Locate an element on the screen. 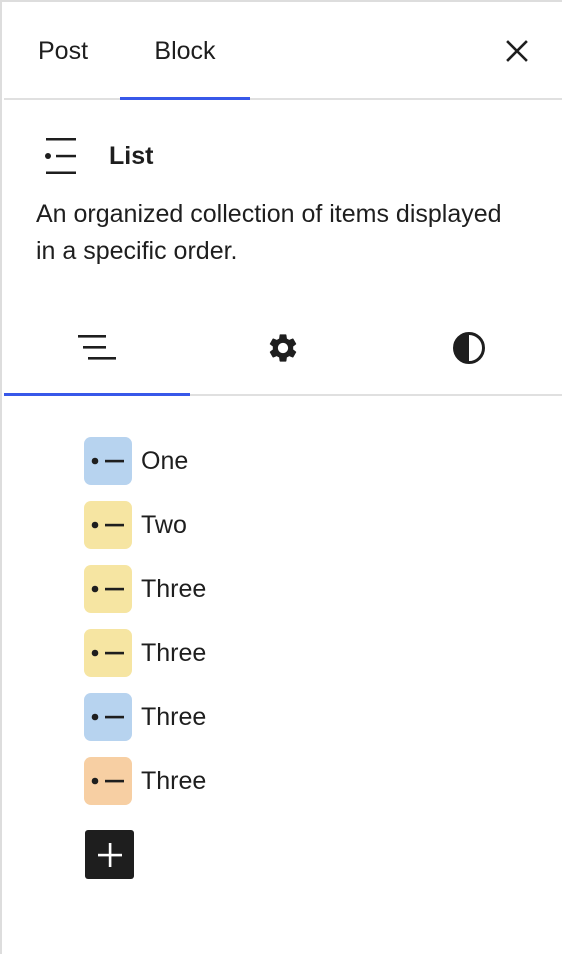 This screenshot has height=954, width=562. settings-gear-icon is located at coordinates (283, 348).